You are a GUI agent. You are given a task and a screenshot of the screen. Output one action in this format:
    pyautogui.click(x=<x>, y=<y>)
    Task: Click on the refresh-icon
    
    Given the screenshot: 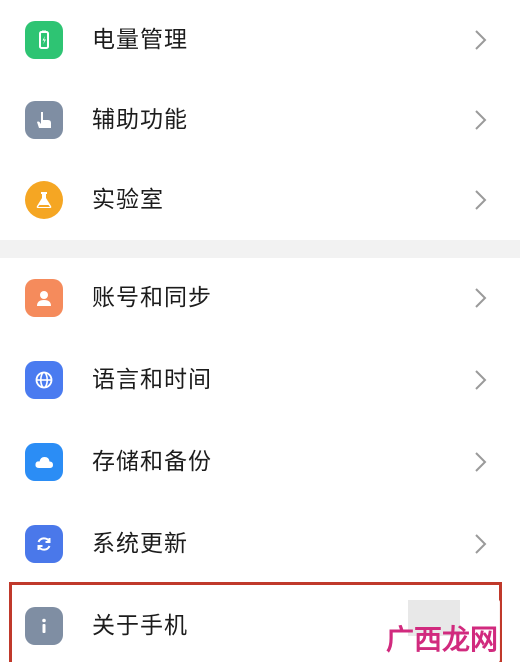 What is the action you would take?
    pyautogui.click(x=44, y=544)
    